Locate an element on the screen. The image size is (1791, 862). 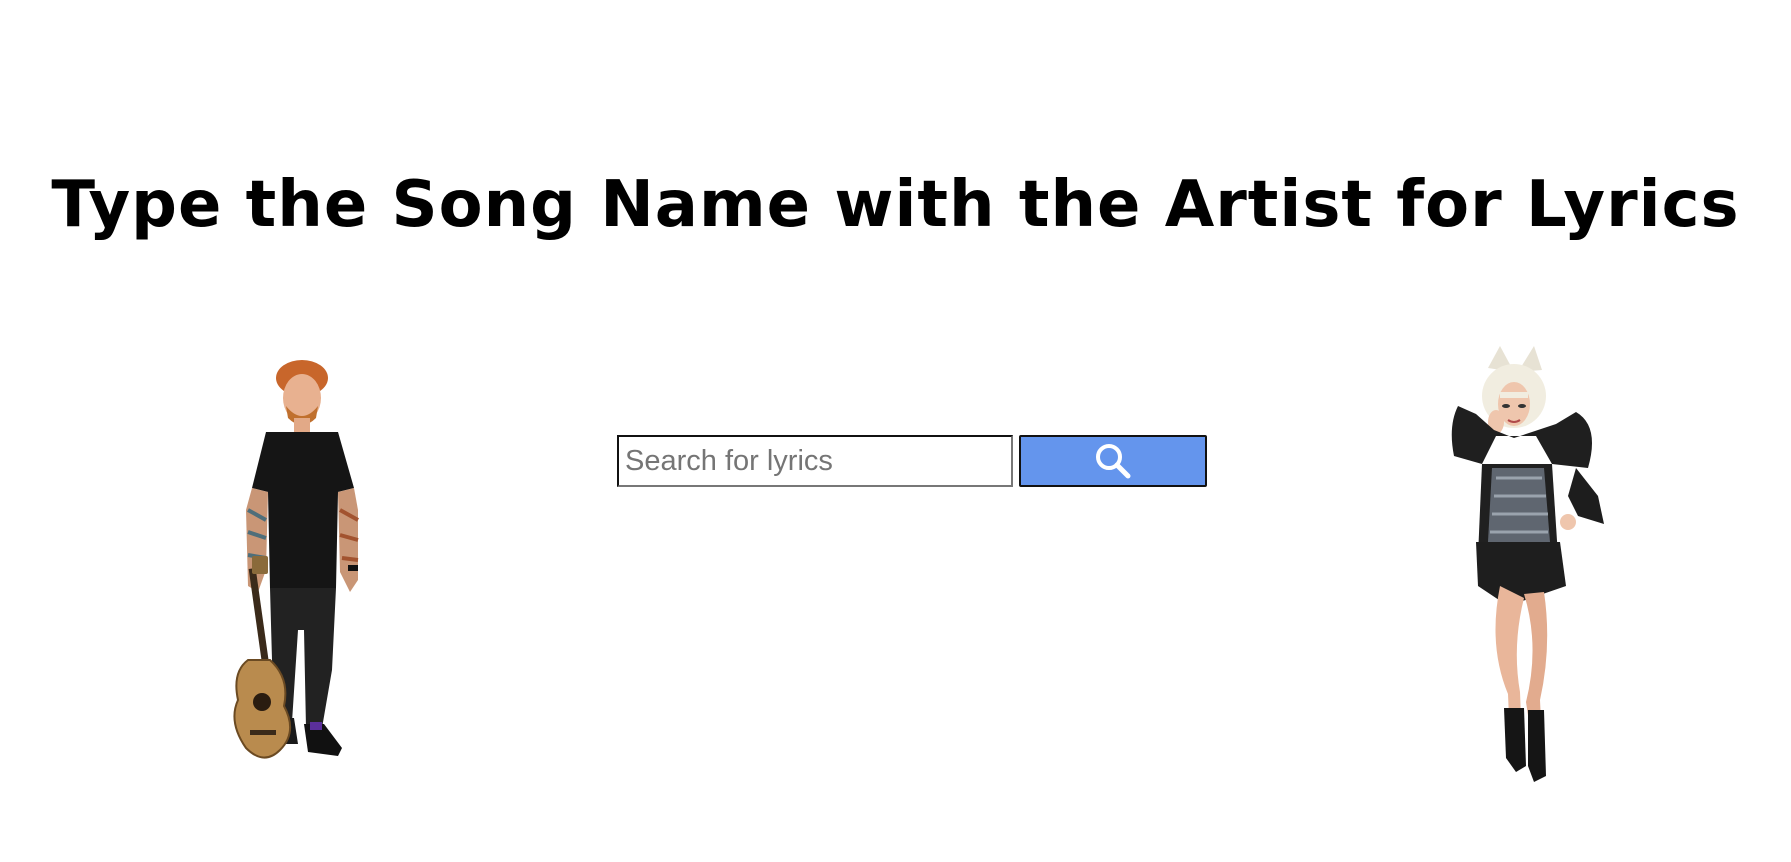
search-icon is located at coordinates (1113, 461).